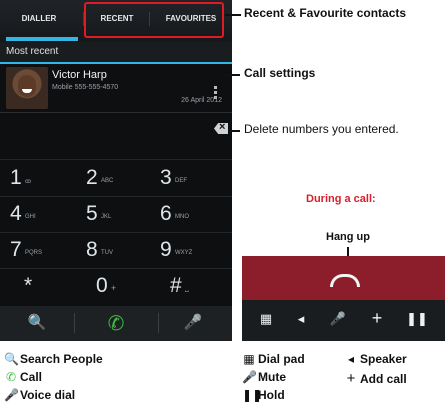 The image size is (445, 408). What do you see at coordinates (27, 88) in the screenshot?
I see `avatar` at bounding box center [27, 88].